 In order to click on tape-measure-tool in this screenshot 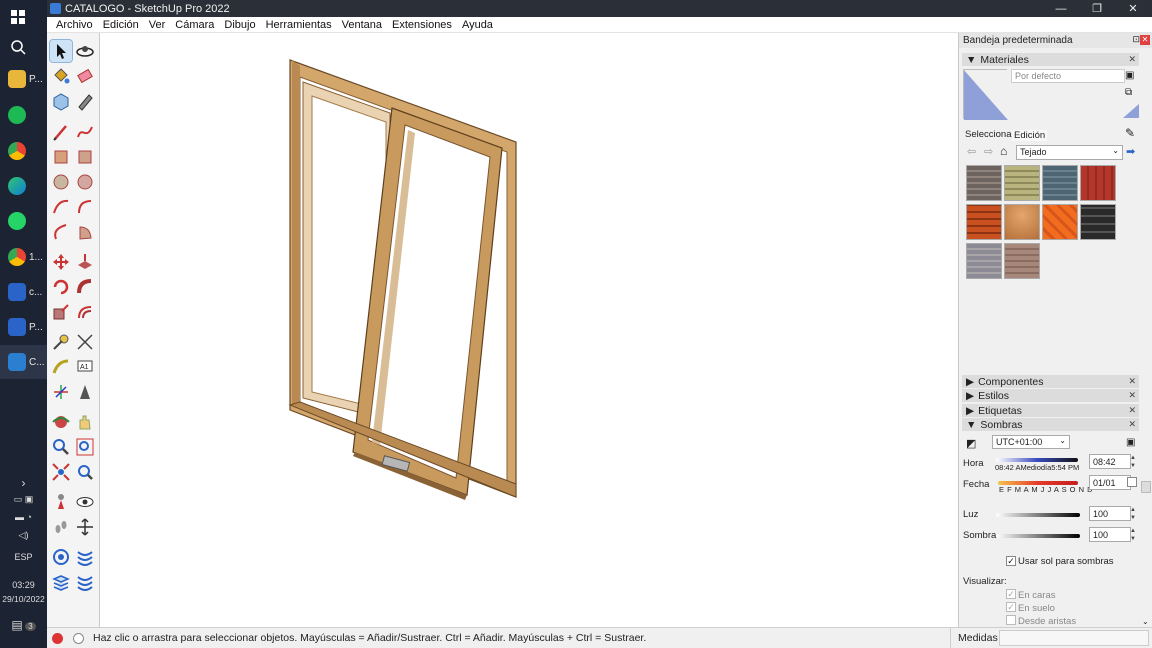, I will do `click(85, 101)`.